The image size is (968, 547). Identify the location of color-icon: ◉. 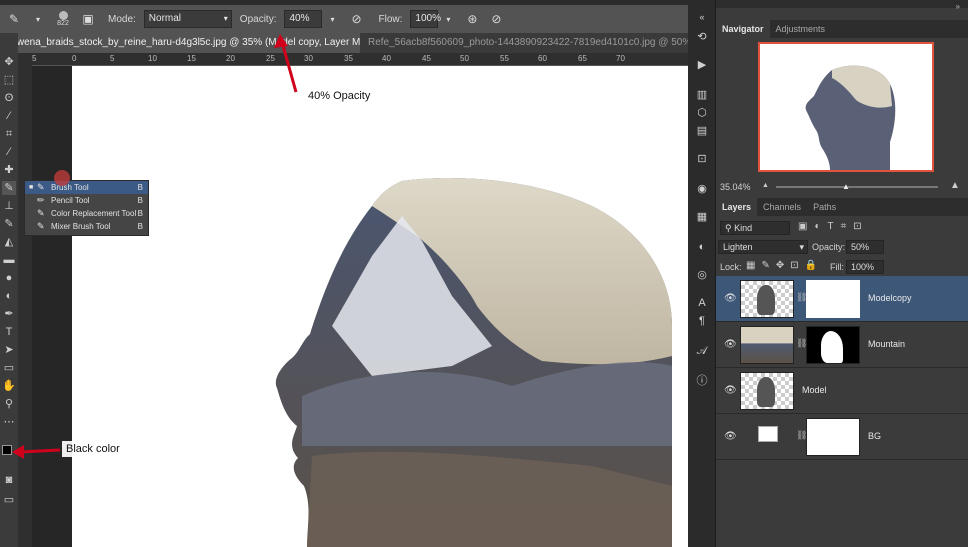
(702, 189).